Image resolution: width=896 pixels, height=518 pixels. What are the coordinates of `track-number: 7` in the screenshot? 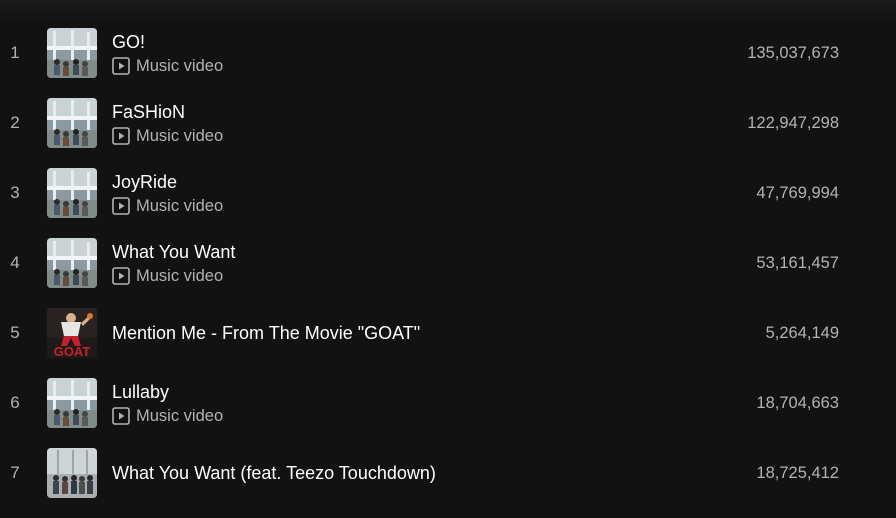 It's located at (15, 472).